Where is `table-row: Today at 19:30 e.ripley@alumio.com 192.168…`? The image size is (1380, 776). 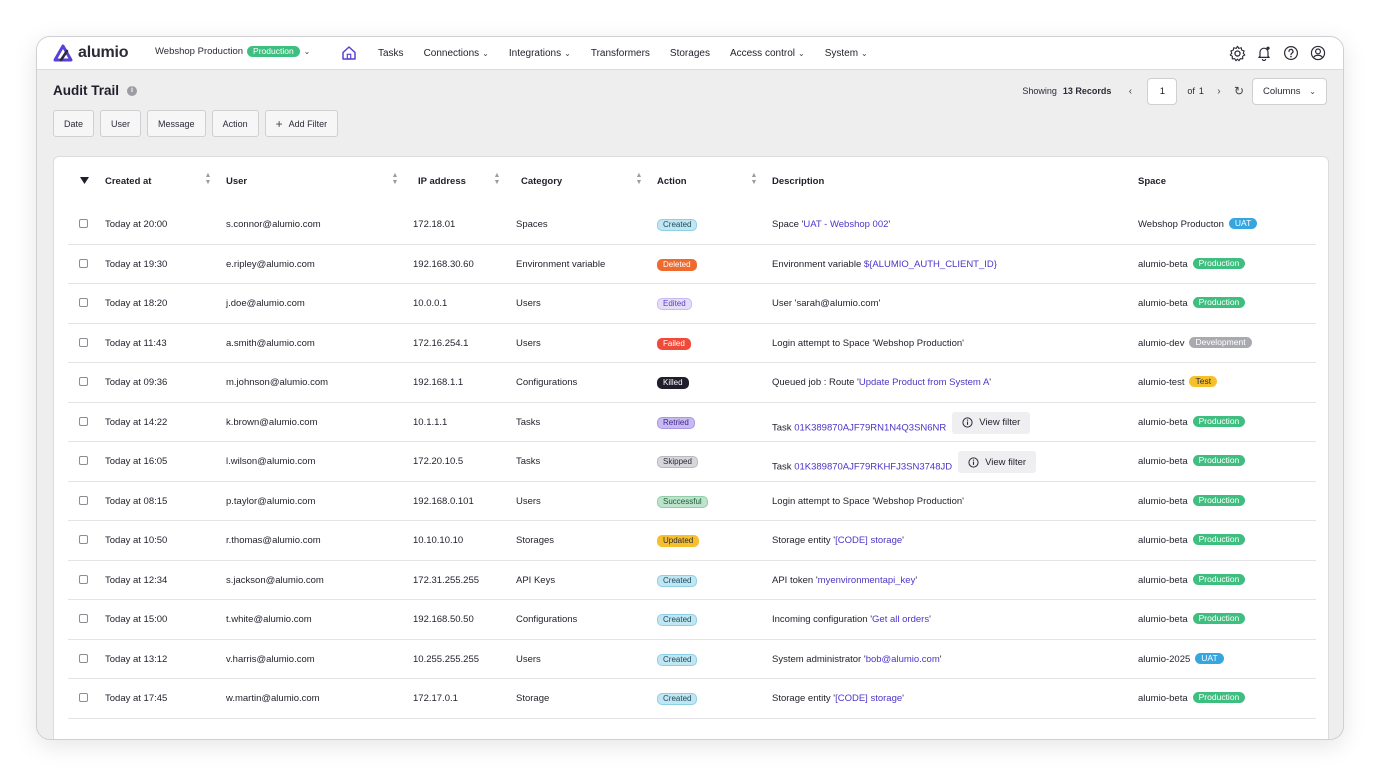
table-row: Today at 19:30 e.ripley@alumio.com 192.168… is located at coordinates (692, 264).